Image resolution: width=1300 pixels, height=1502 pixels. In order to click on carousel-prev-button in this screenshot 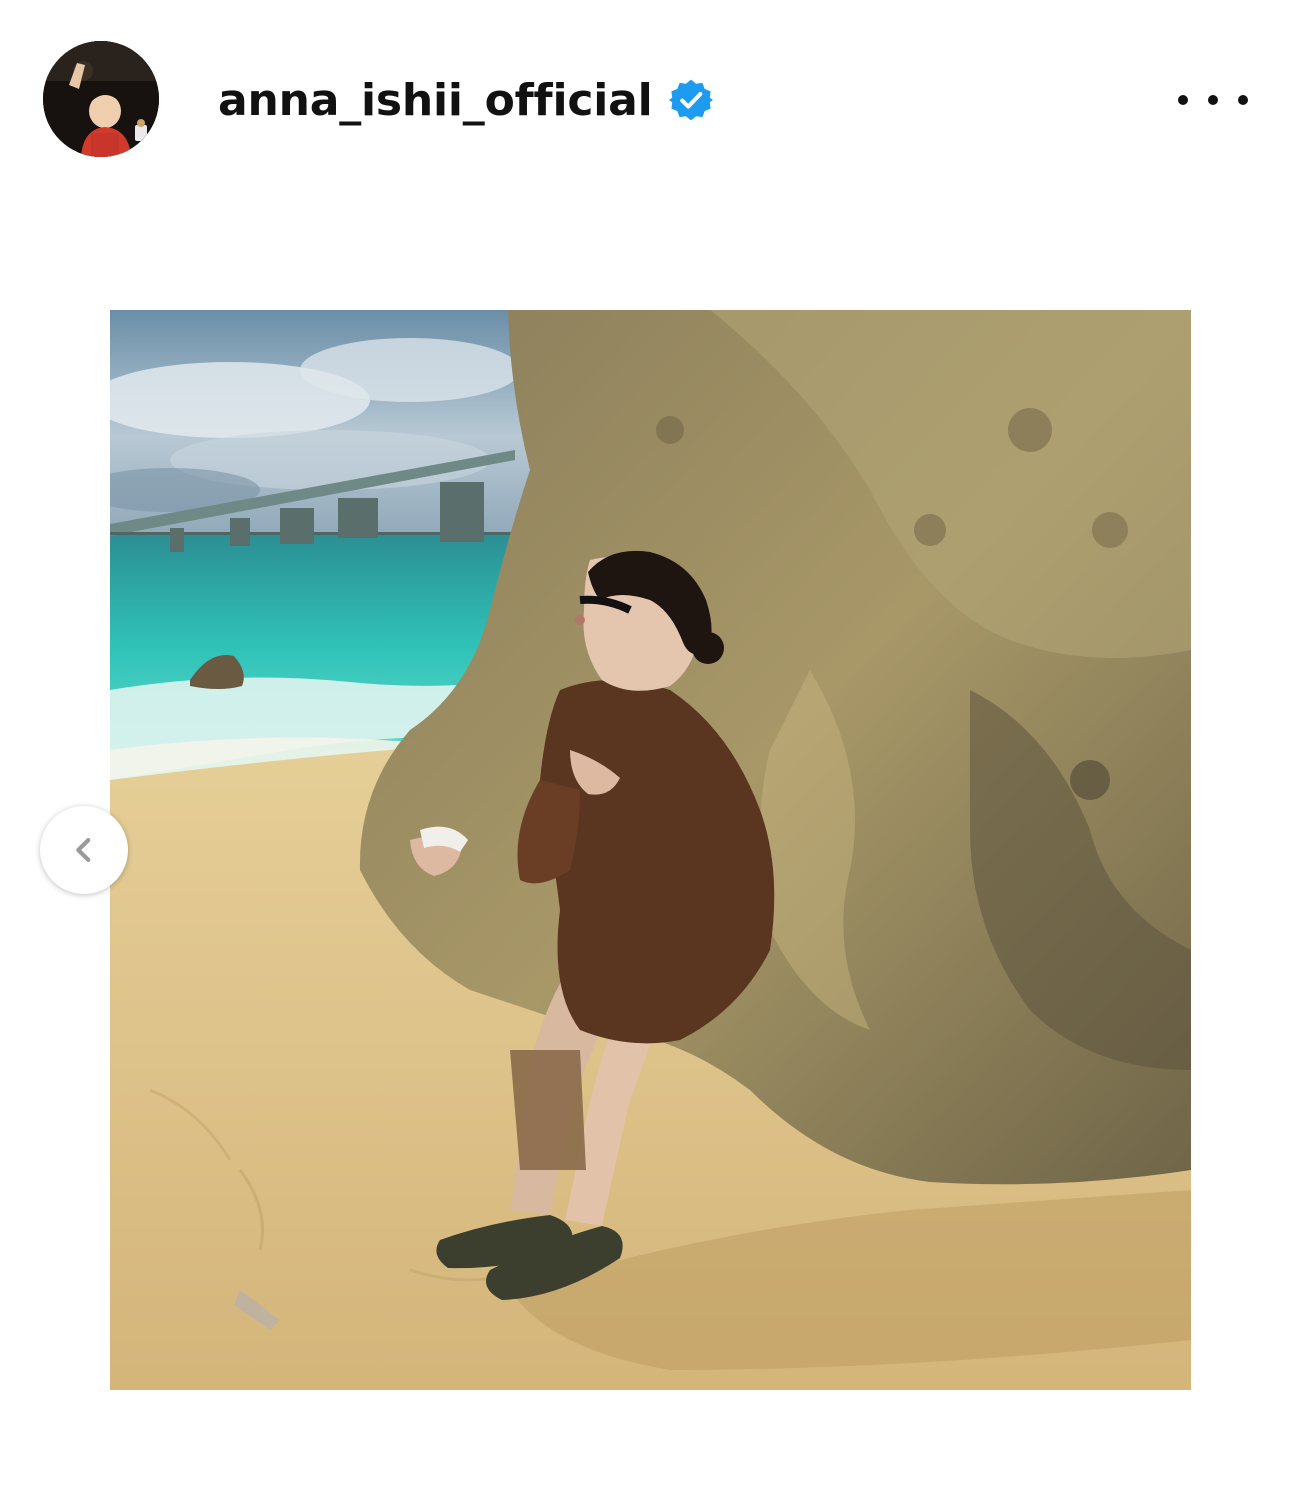, I will do `click(84, 850)`.